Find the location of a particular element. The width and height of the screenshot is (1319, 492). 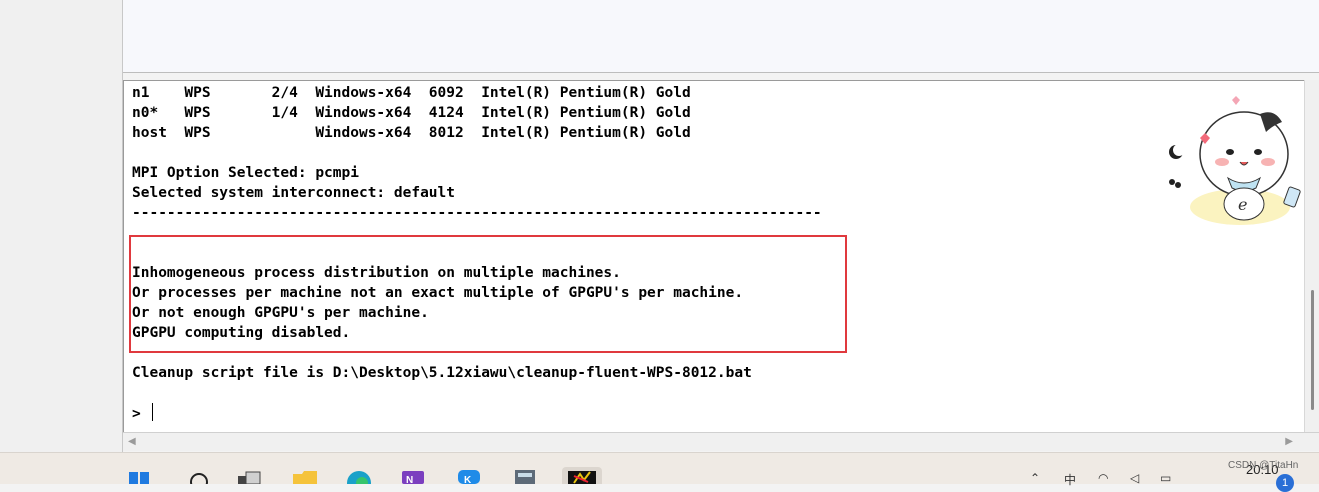

scroll-left-arrow-icon: ◀ is located at coordinates (132, 441).